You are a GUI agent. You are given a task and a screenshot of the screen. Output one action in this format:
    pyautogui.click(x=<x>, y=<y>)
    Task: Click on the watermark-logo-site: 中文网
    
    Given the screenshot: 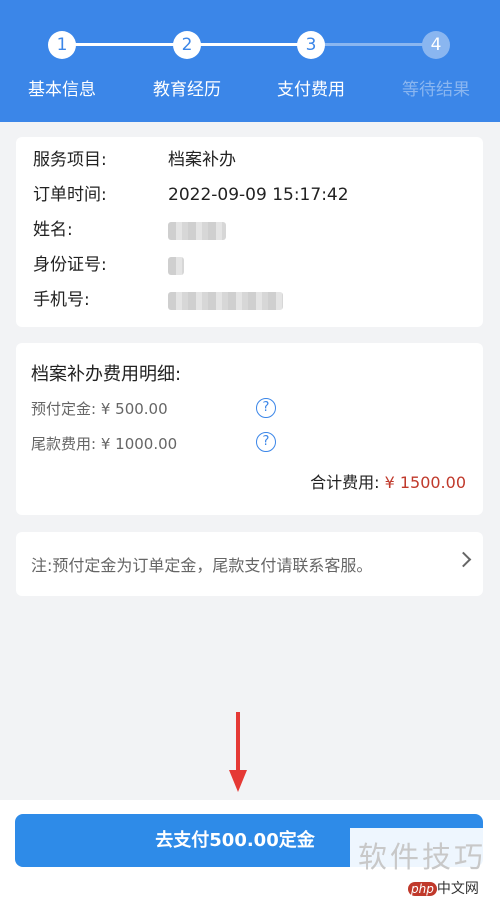 What is the action you would take?
    pyautogui.click(x=457, y=889)
    